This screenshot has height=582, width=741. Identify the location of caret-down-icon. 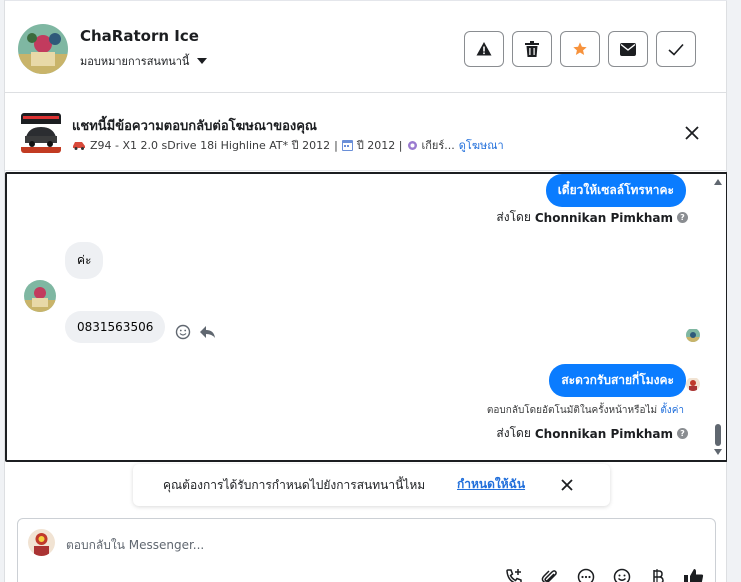
(202, 61).